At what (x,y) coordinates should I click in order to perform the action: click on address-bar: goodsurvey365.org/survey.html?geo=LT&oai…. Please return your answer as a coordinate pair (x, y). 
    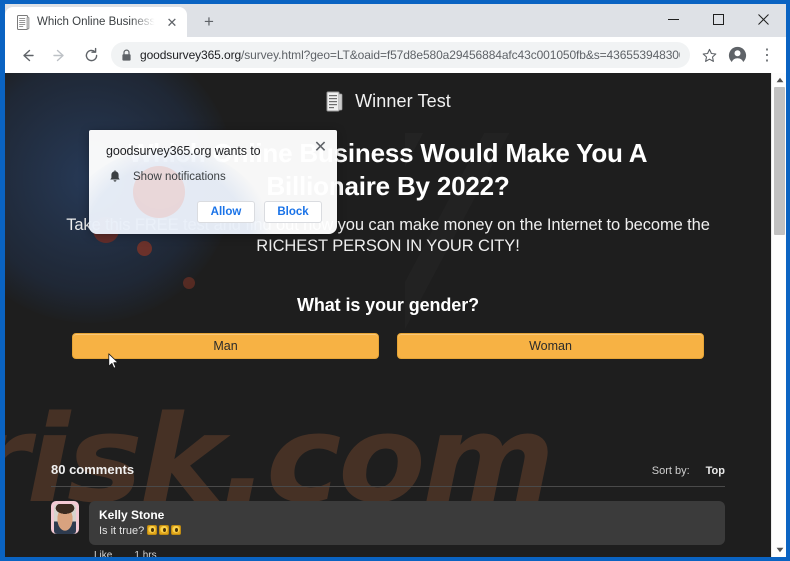
    Looking at the image, I should click on (400, 55).